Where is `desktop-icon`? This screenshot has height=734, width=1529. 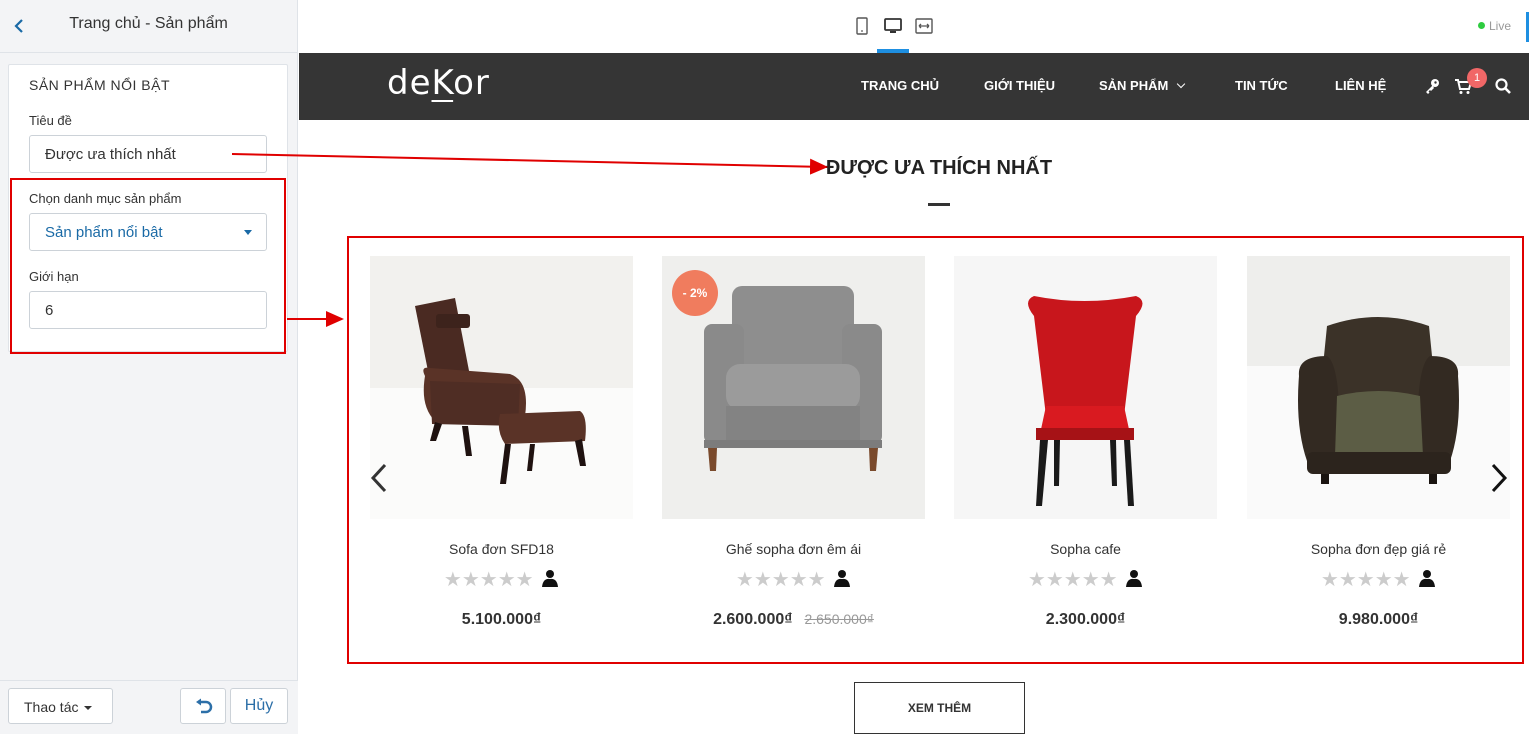
desktop-icon is located at coordinates (893, 25).